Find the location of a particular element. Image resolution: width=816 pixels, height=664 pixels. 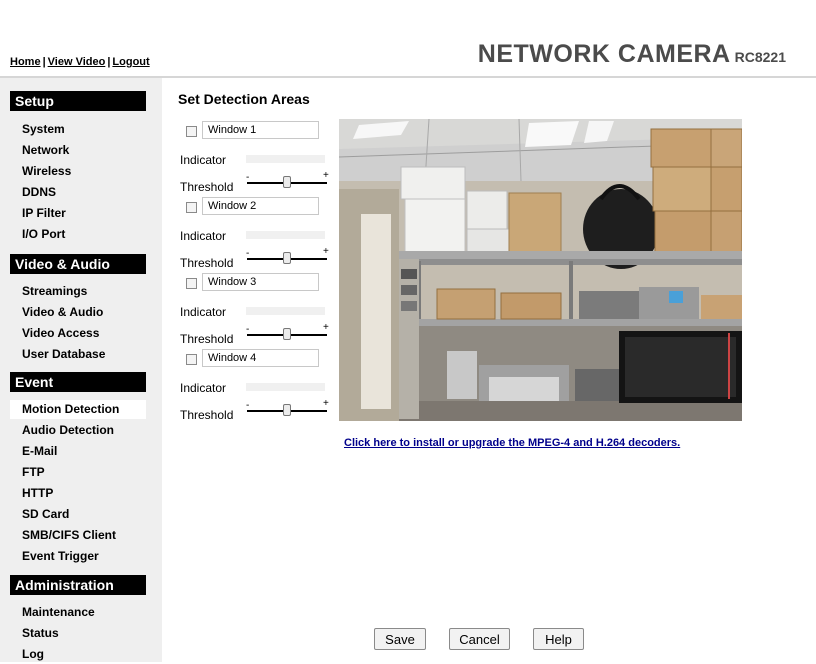

page-title: Set Detection Areas is located at coordinates (244, 99).